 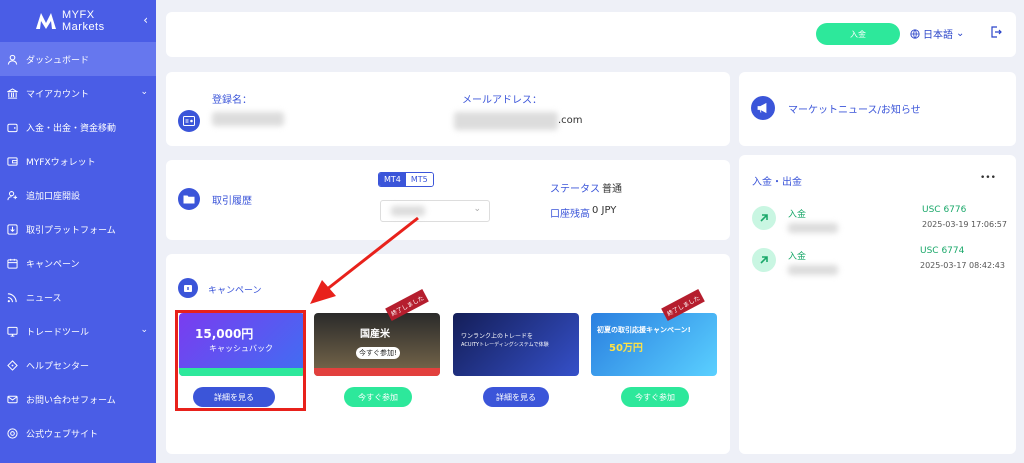 What do you see at coordinates (575, 189) in the screenshot?
I see `status-label: ステータス` at bounding box center [575, 189].